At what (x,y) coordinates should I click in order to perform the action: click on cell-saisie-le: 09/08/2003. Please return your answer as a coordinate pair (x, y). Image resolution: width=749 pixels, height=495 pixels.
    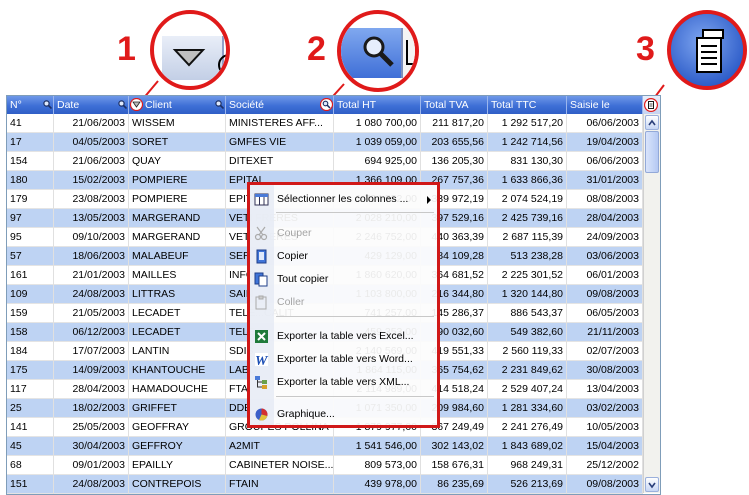
    Looking at the image, I should click on (605, 484).